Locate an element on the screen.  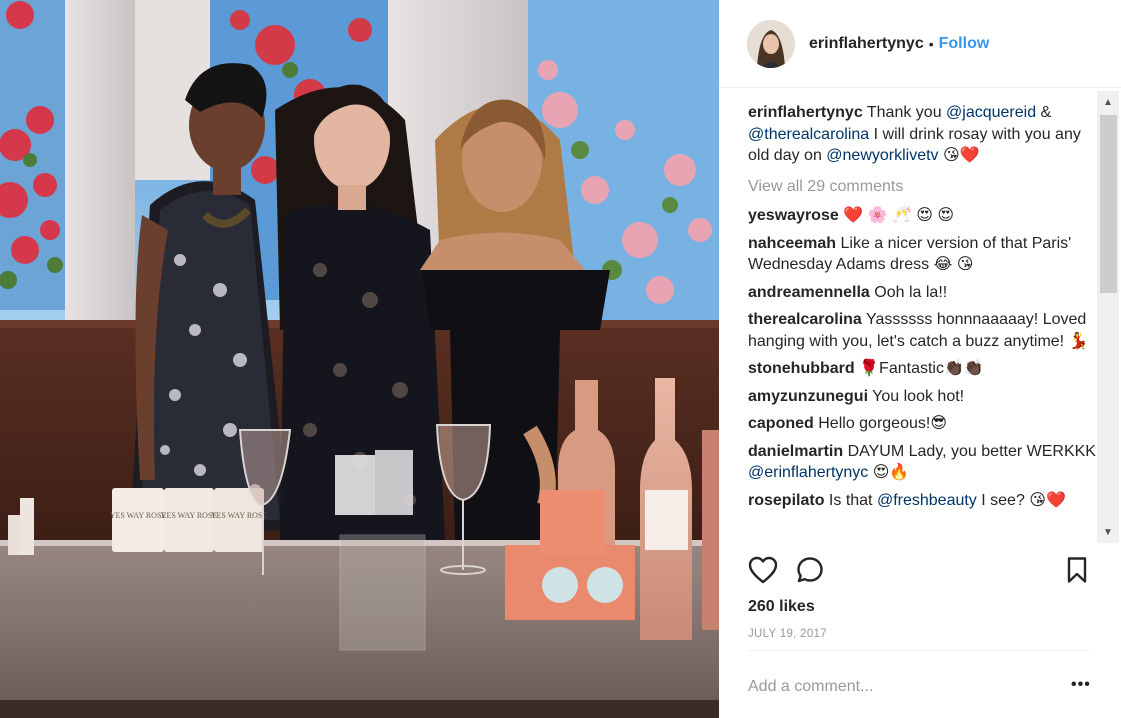
bookmark-icon is located at coordinates (1077, 572).